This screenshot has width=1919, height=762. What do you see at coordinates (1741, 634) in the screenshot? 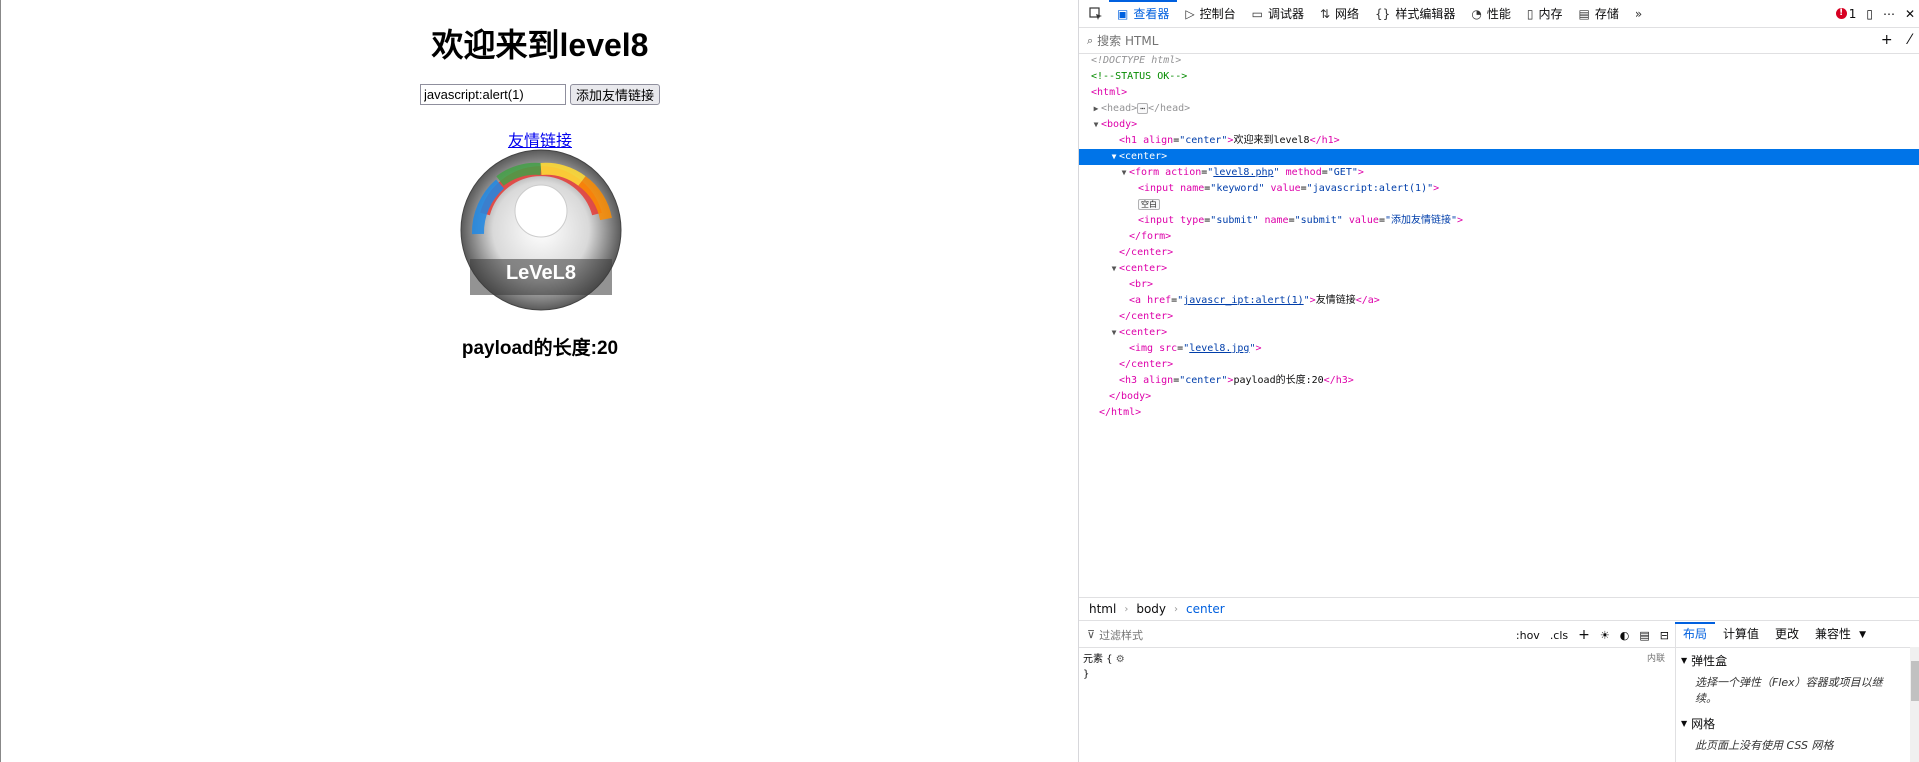
I see `tab-computed: 计算值` at bounding box center [1741, 634].